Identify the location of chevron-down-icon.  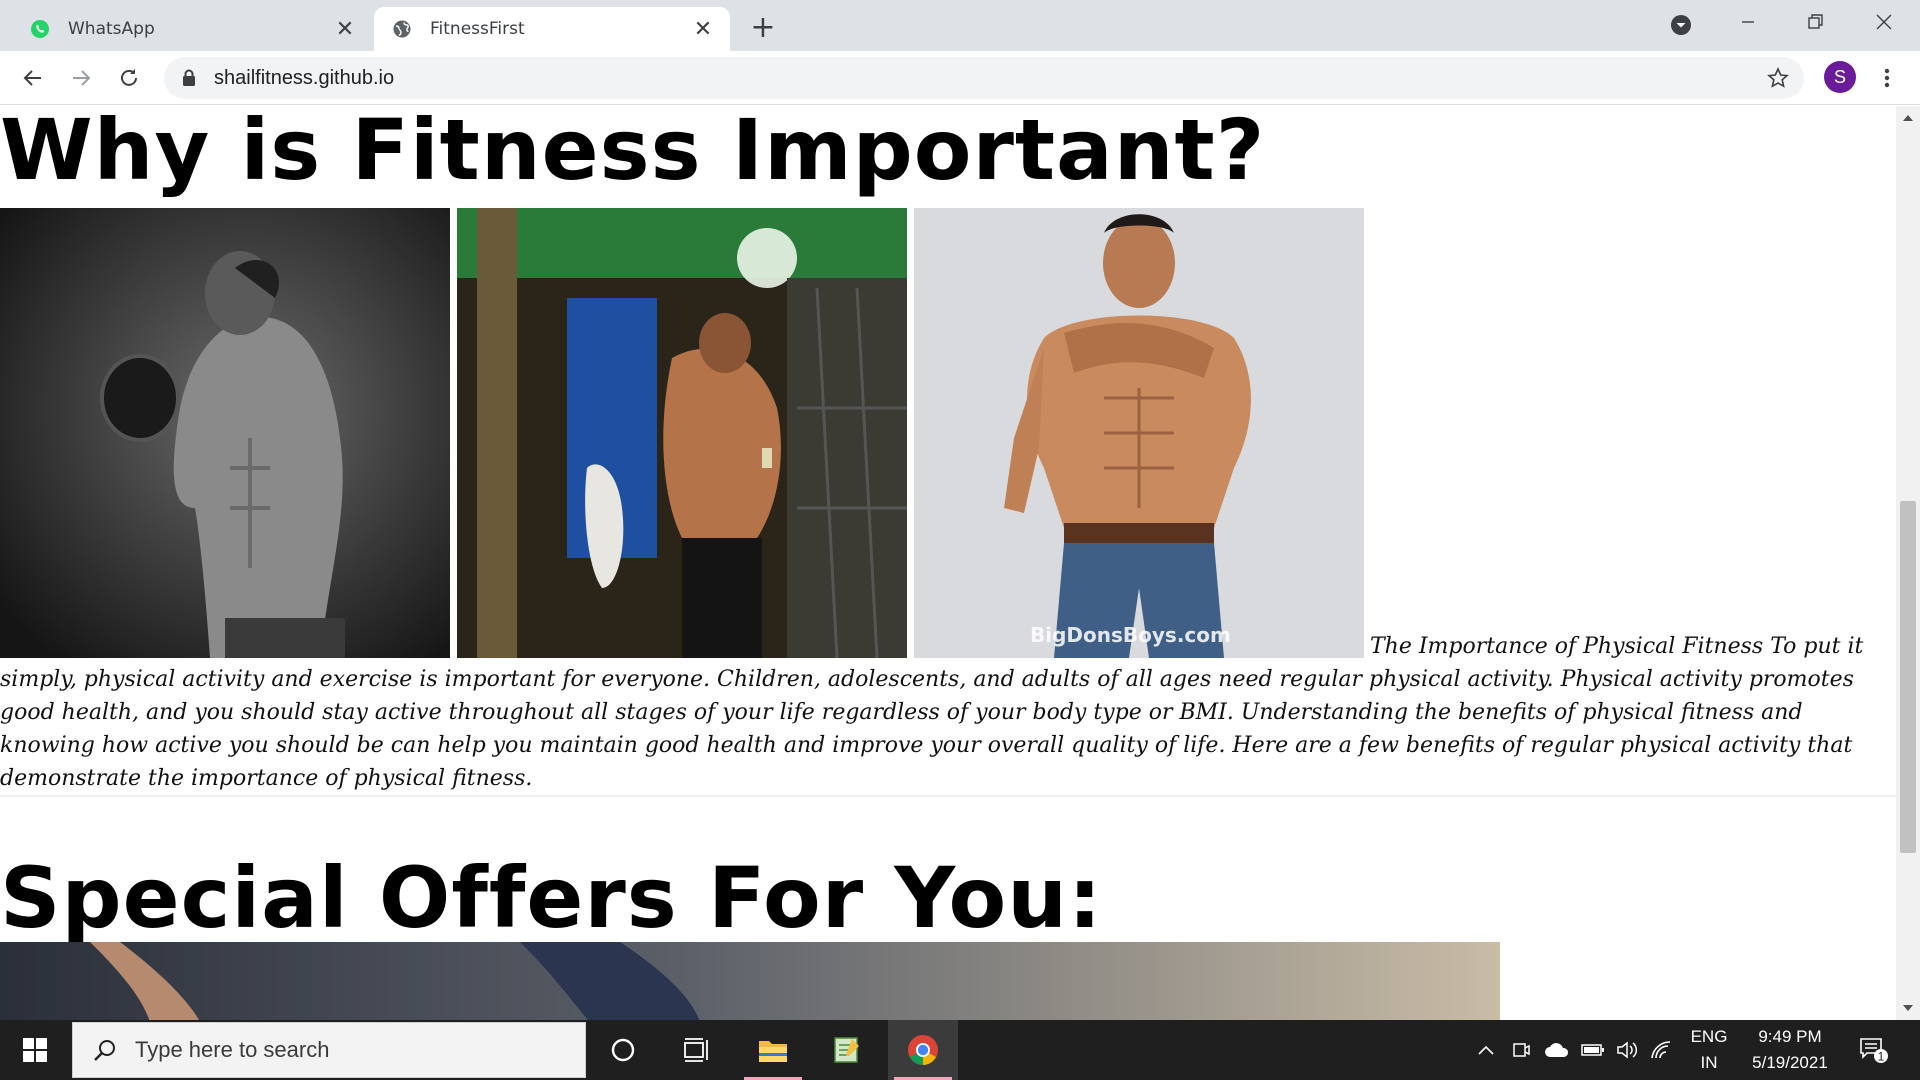
(1681, 25).